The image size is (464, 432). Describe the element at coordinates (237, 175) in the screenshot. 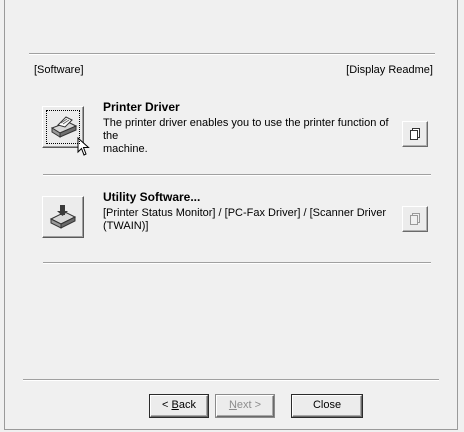

I see `items-divider` at that location.